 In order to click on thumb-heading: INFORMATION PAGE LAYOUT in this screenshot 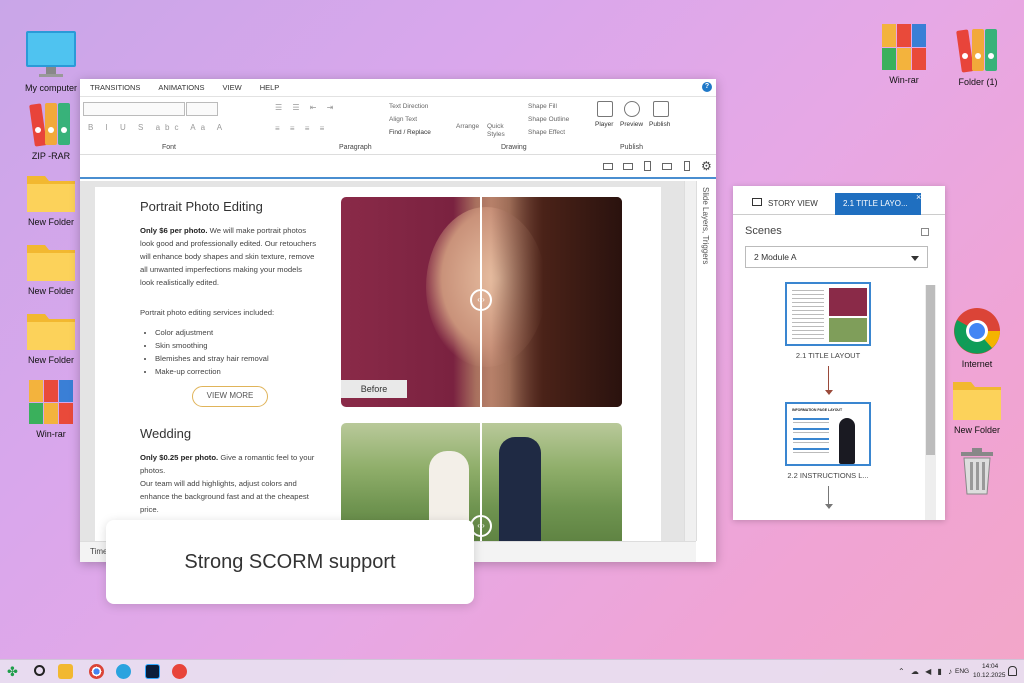, I will do `click(817, 410)`.